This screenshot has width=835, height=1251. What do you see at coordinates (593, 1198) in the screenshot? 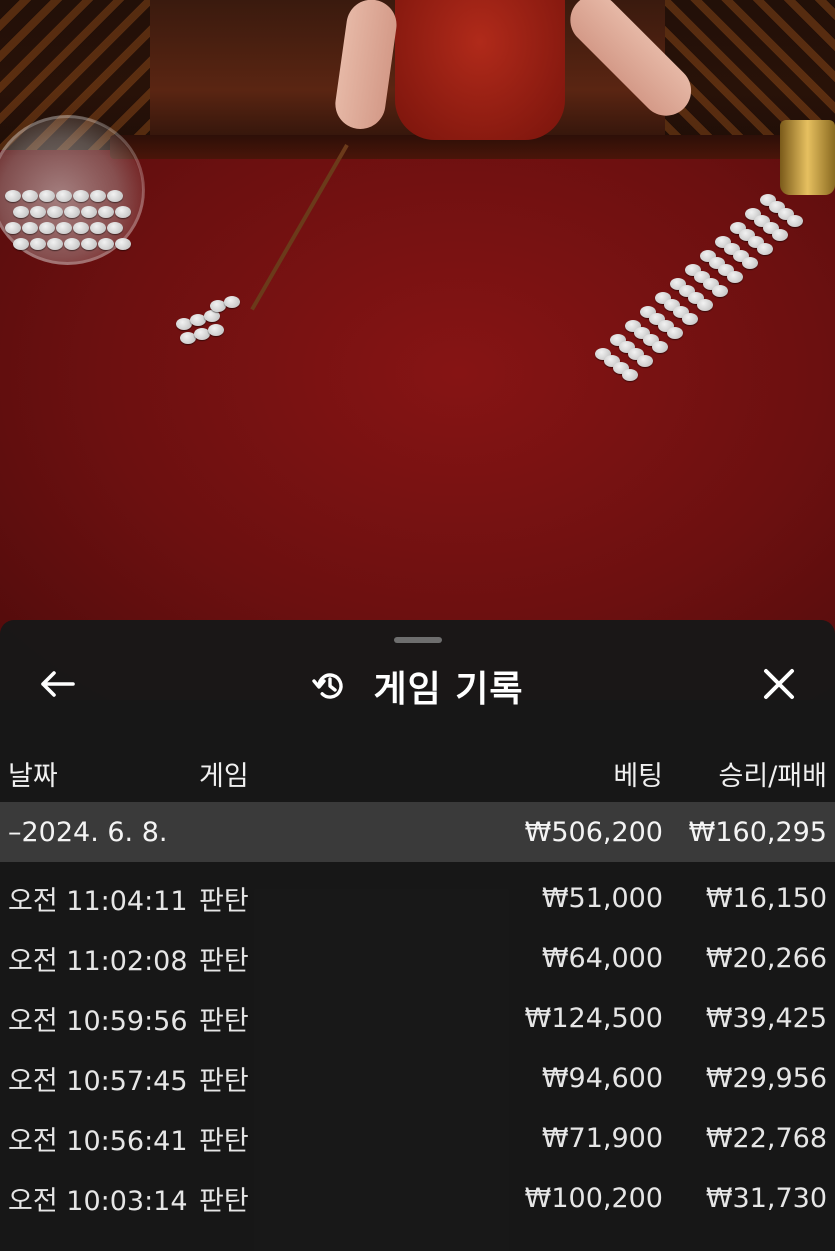
I see `row-bet: ₩100,200` at bounding box center [593, 1198].